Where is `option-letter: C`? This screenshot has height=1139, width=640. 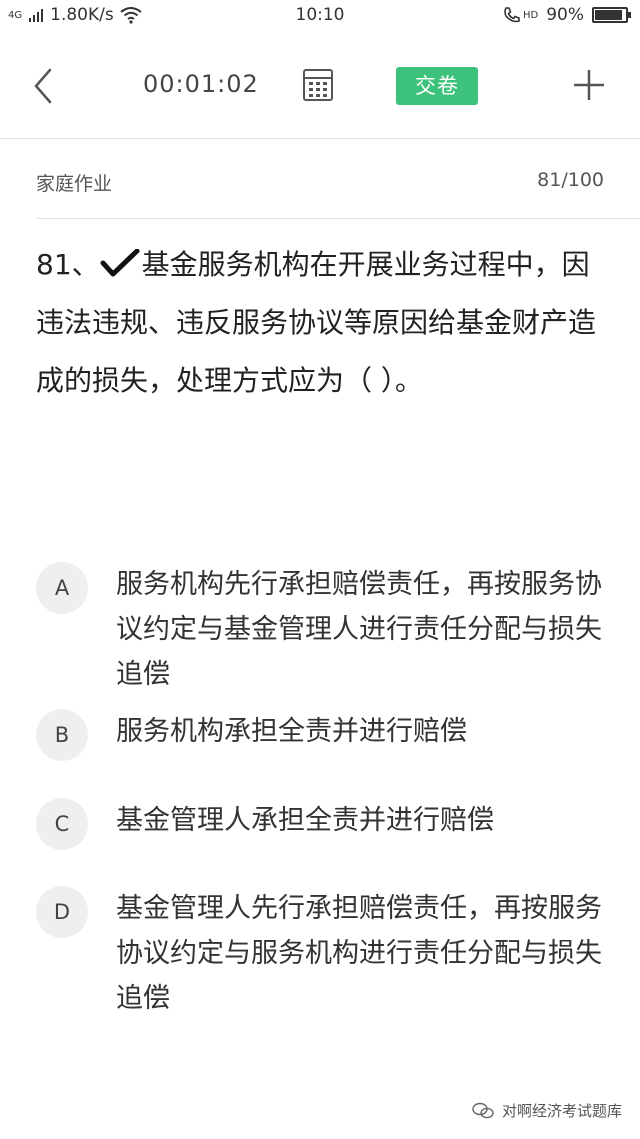 option-letter: C is located at coordinates (62, 824).